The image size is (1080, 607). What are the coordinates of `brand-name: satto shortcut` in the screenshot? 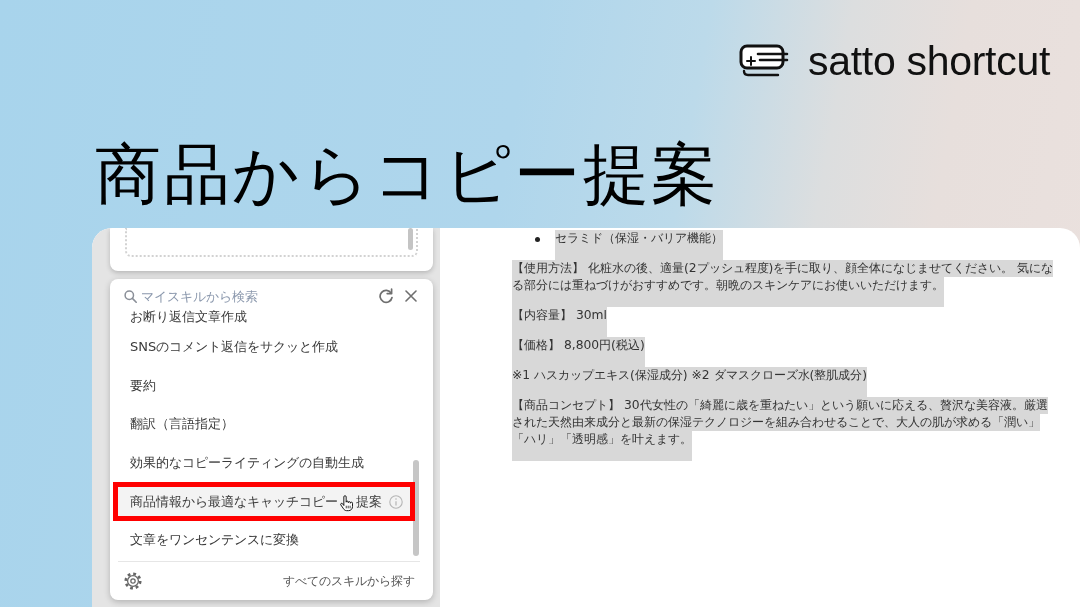 It's located at (929, 61).